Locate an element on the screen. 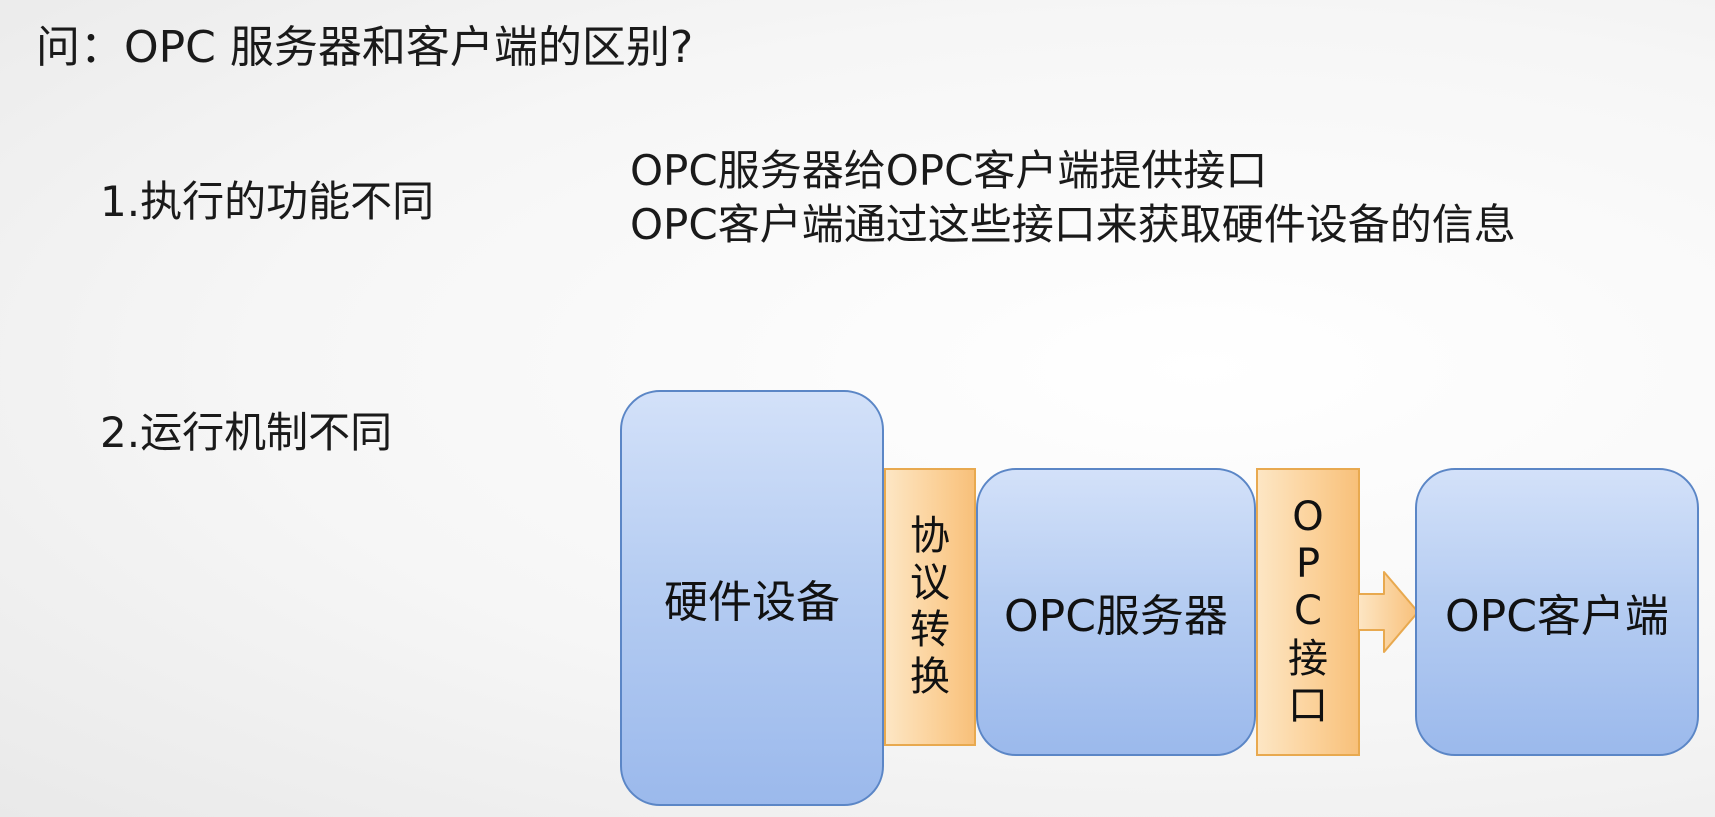 The width and height of the screenshot is (1715, 817). opc-interface-strip: O P C 接 口 is located at coordinates (1308, 612).